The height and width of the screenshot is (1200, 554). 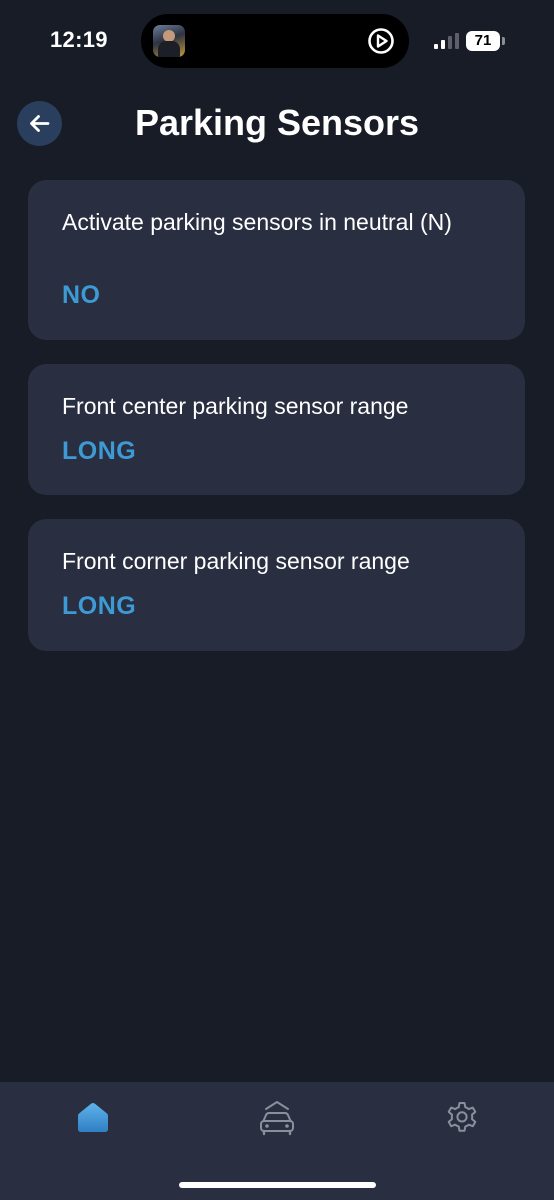 I want to click on battery-icon: 71, so click(x=486, y=41).